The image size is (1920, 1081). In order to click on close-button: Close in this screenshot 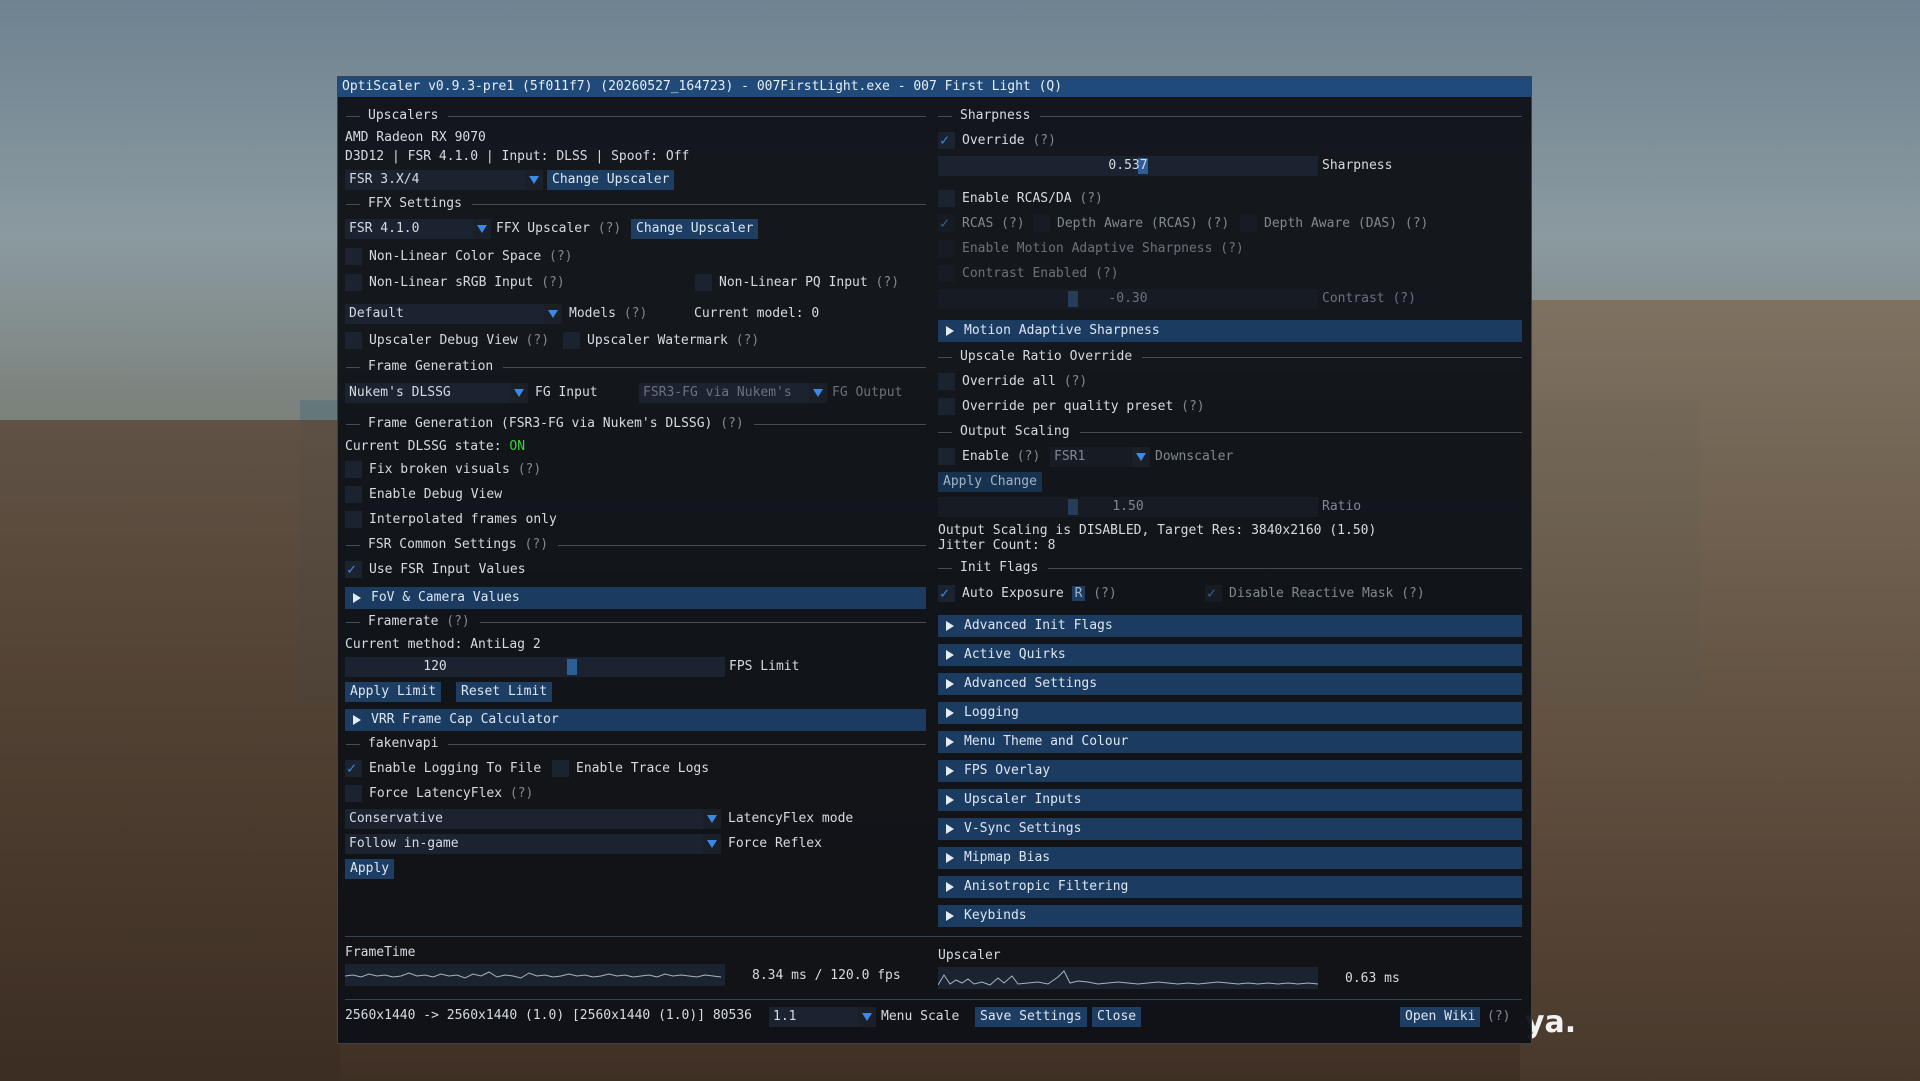, I will do `click(1117, 1017)`.